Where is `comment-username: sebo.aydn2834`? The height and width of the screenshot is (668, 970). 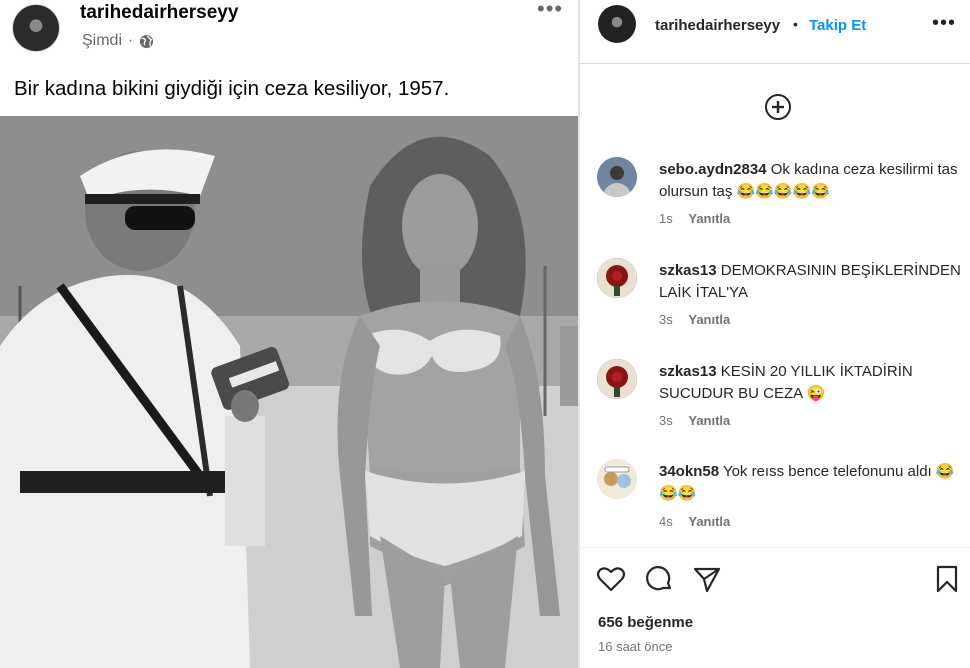 comment-username: sebo.aydn2834 is located at coordinates (713, 169).